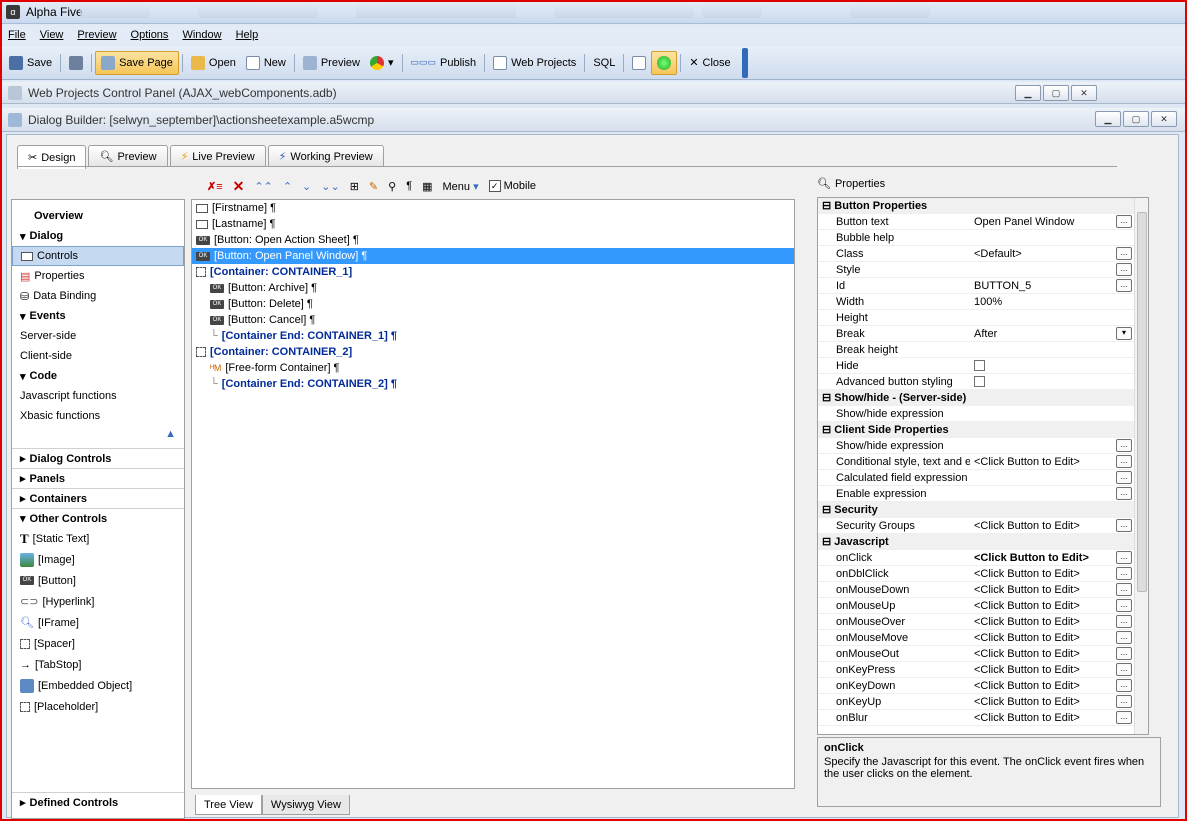 This screenshot has height=821, width=1187. I want to click on move-top-icon: ⌃⌃, so click(263, 186).